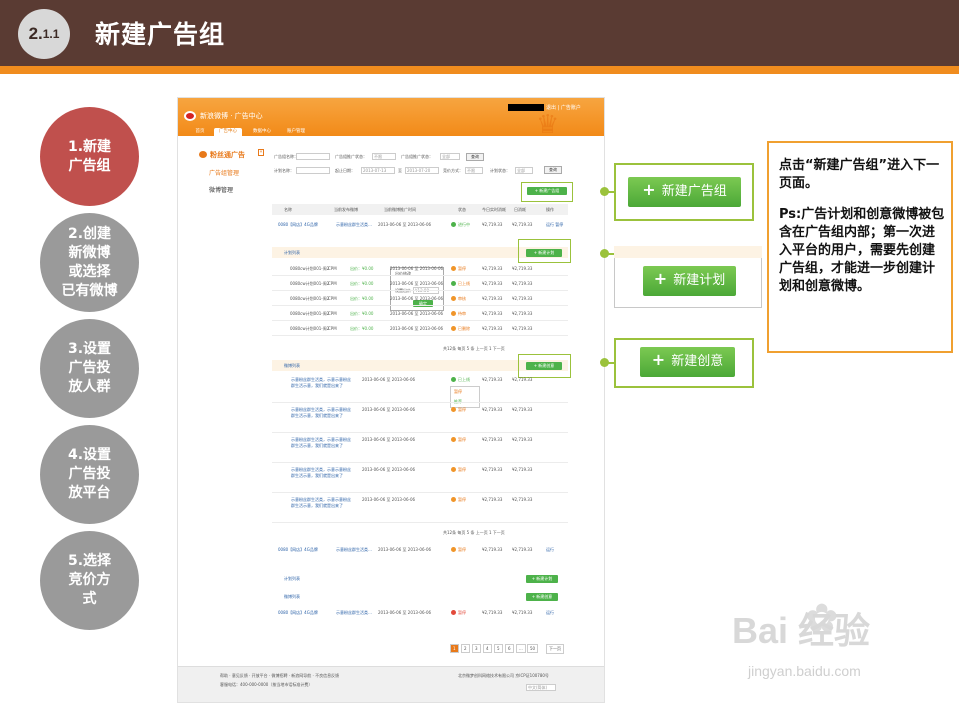  I want to click on language-select: 中文(简体), so click(541, 687).